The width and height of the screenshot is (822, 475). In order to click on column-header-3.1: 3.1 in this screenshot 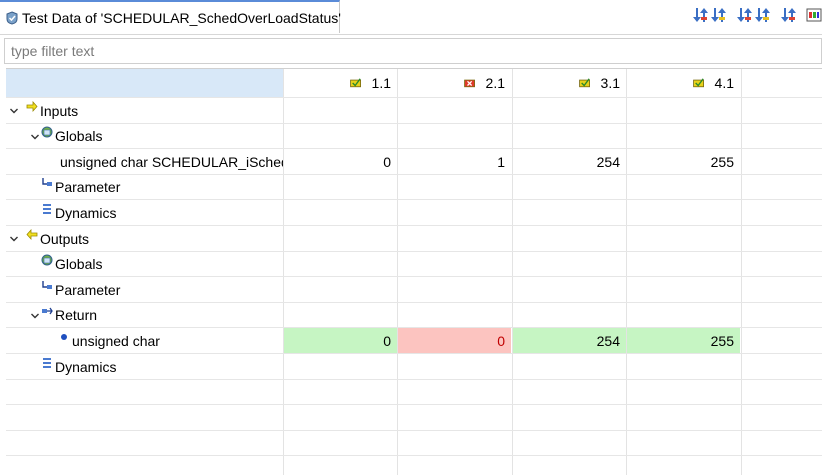, I will do `click(569, 83)`.